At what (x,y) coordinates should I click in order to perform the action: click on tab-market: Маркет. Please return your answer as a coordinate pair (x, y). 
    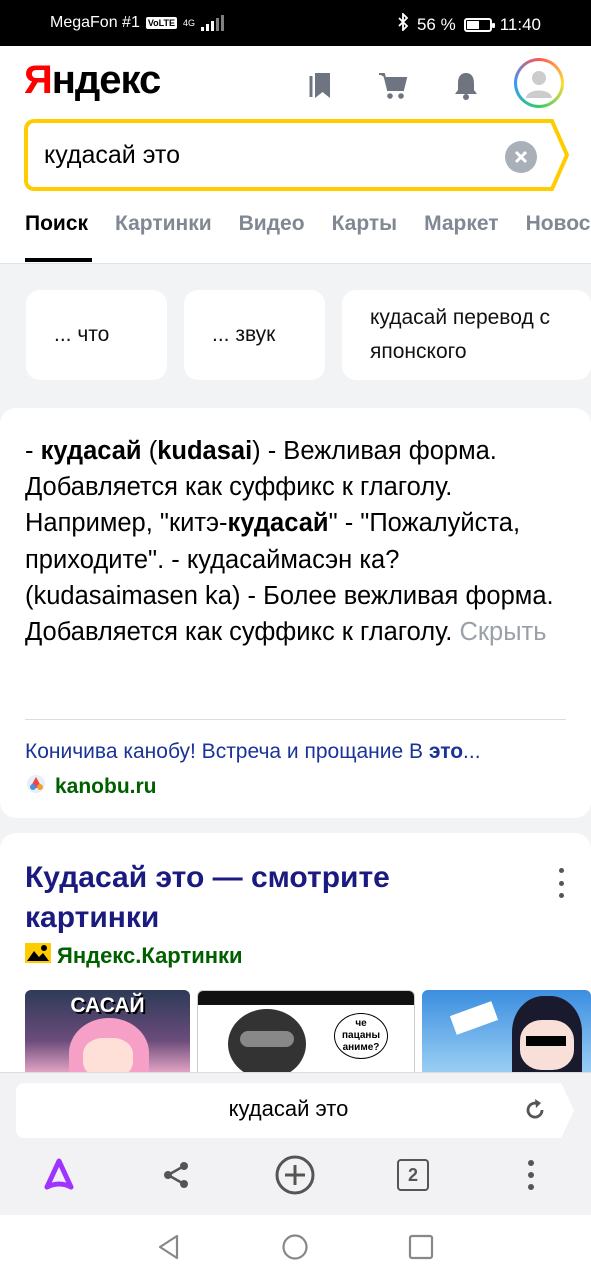
    Looking at the image, I should click on (461, 224).